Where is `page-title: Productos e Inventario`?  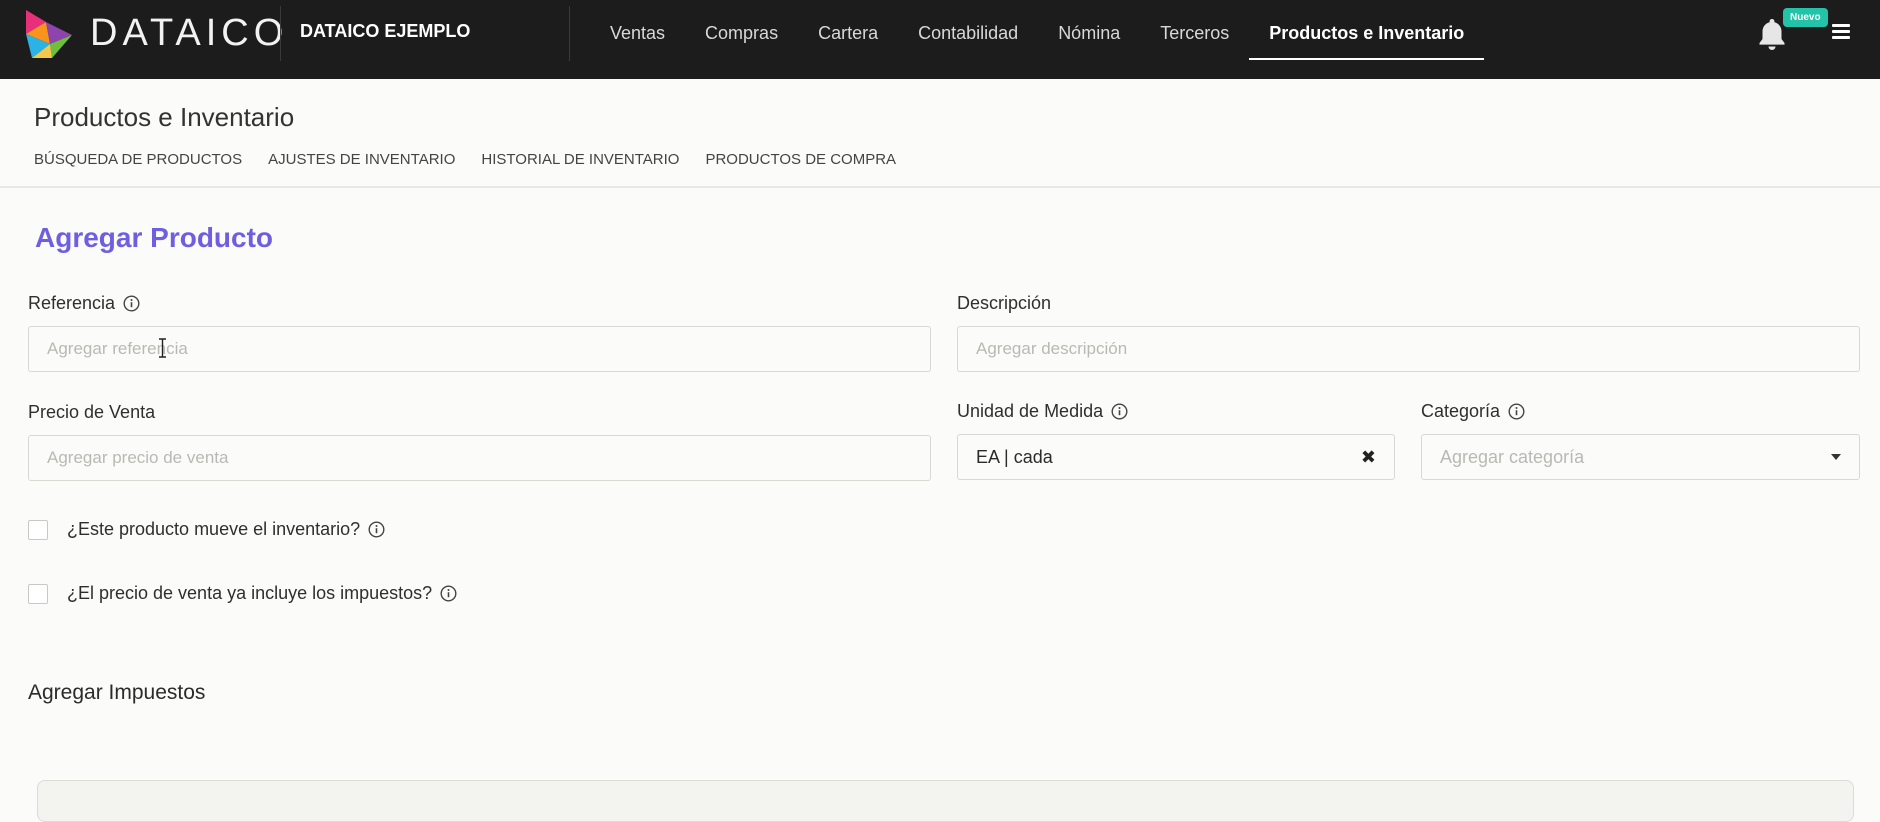
page-title: Productos e Inventario is located at coordinates (164, 117).